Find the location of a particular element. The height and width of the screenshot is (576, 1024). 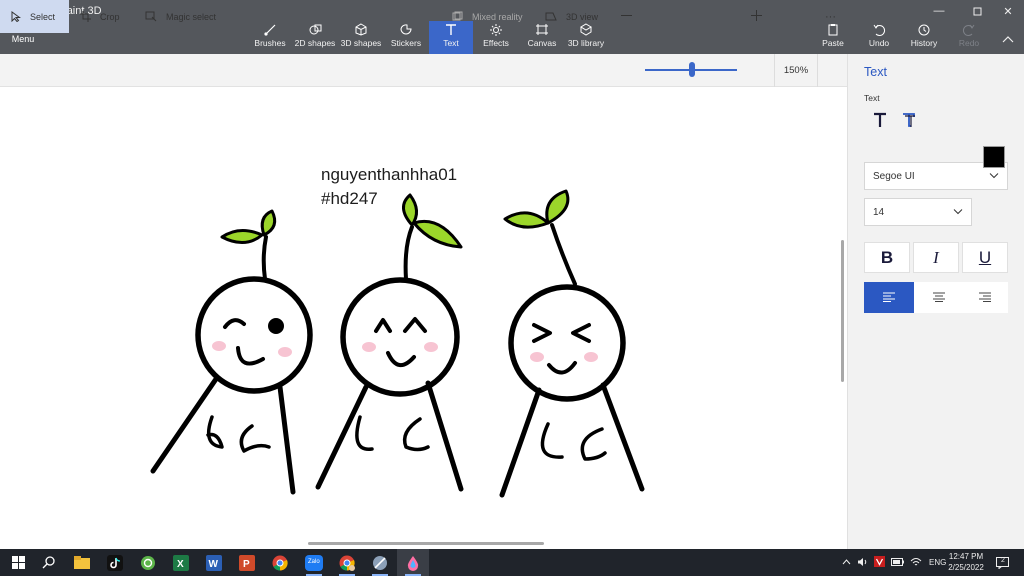

tiktok-icon is located at coordinates (115, 562).